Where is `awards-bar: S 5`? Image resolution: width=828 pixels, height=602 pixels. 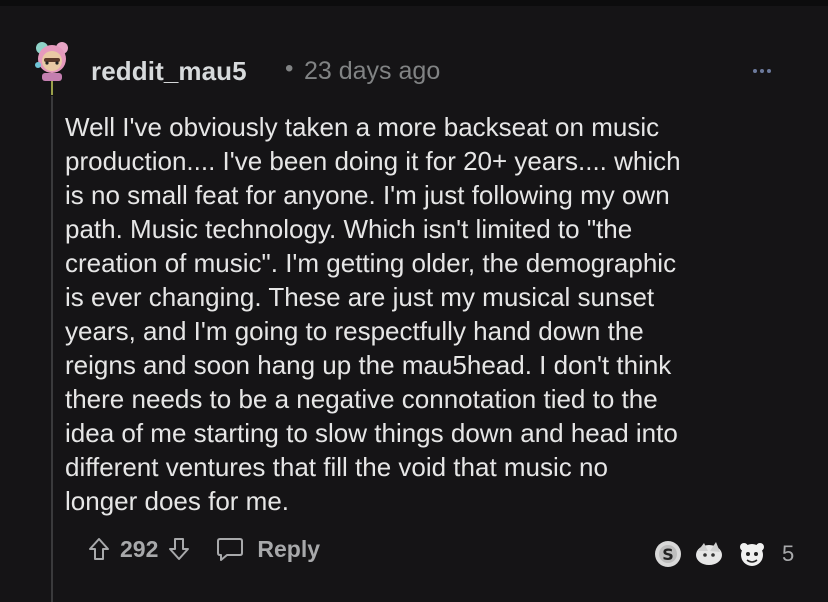
awards-bar: S 5 is located at coordinates (723, 554).